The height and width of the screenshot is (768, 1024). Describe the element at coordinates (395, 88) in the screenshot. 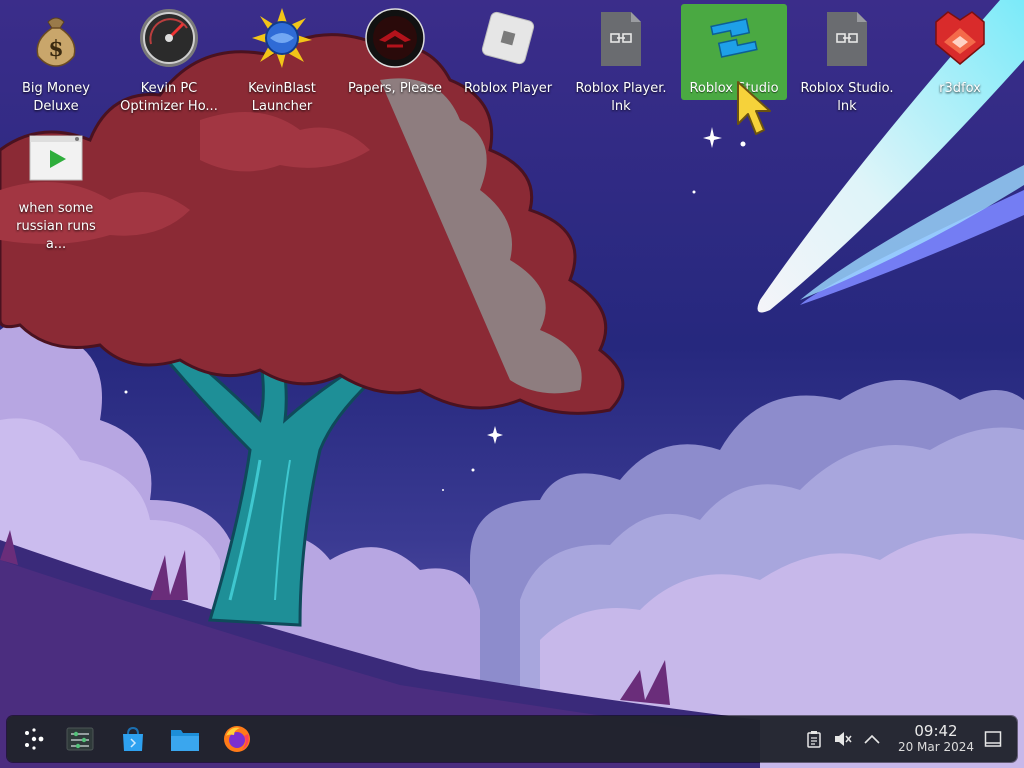

I see `desktop-icon-label: Papers, Please` at that location.